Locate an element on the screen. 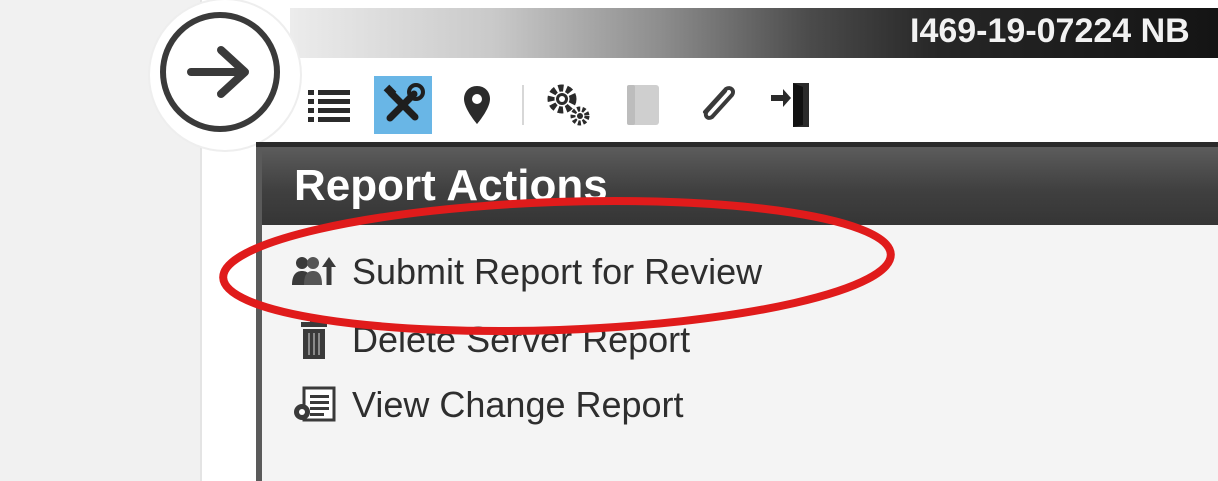 Image resolution: width=1218 pixels, height=481 pixels. arrow-right-circle-icon is located at coordinates (220, 72).